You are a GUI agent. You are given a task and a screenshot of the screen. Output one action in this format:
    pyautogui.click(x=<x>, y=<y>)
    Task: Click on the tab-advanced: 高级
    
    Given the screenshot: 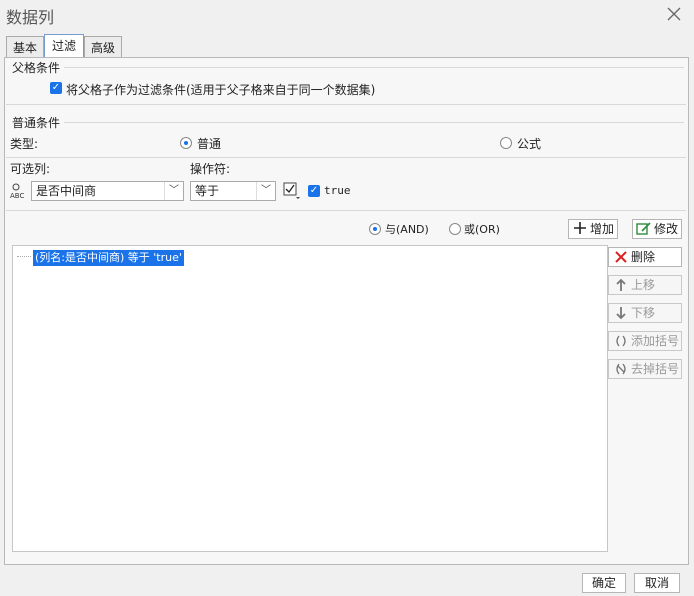 What is the action you would take?
    pyautogui.click(x=103, y=47)
    